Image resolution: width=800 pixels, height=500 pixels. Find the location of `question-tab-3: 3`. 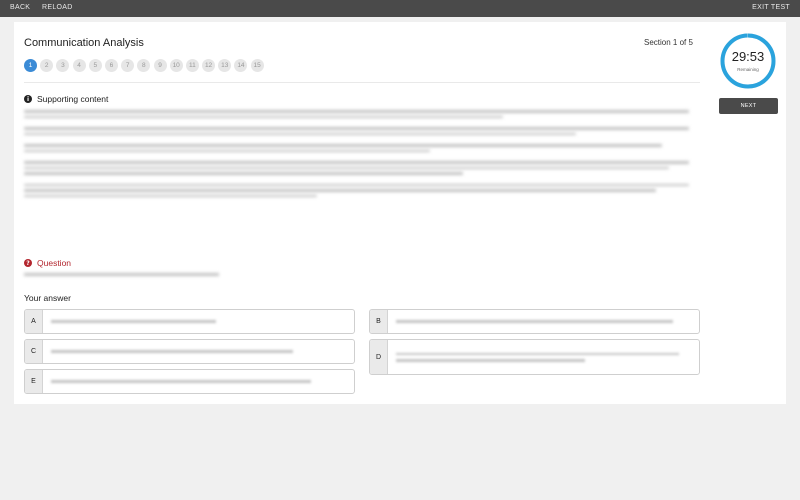

question-tab-3: 3 is located at coordinates (63, 65).